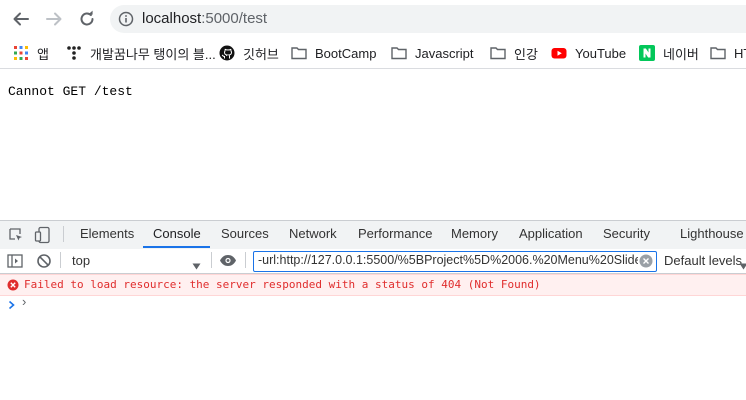 The height and width of the screenshot is (400, 746). Describe the element at coordinates (107, 233) in the screenshot. I see `tab-elements: Elements` at that location.